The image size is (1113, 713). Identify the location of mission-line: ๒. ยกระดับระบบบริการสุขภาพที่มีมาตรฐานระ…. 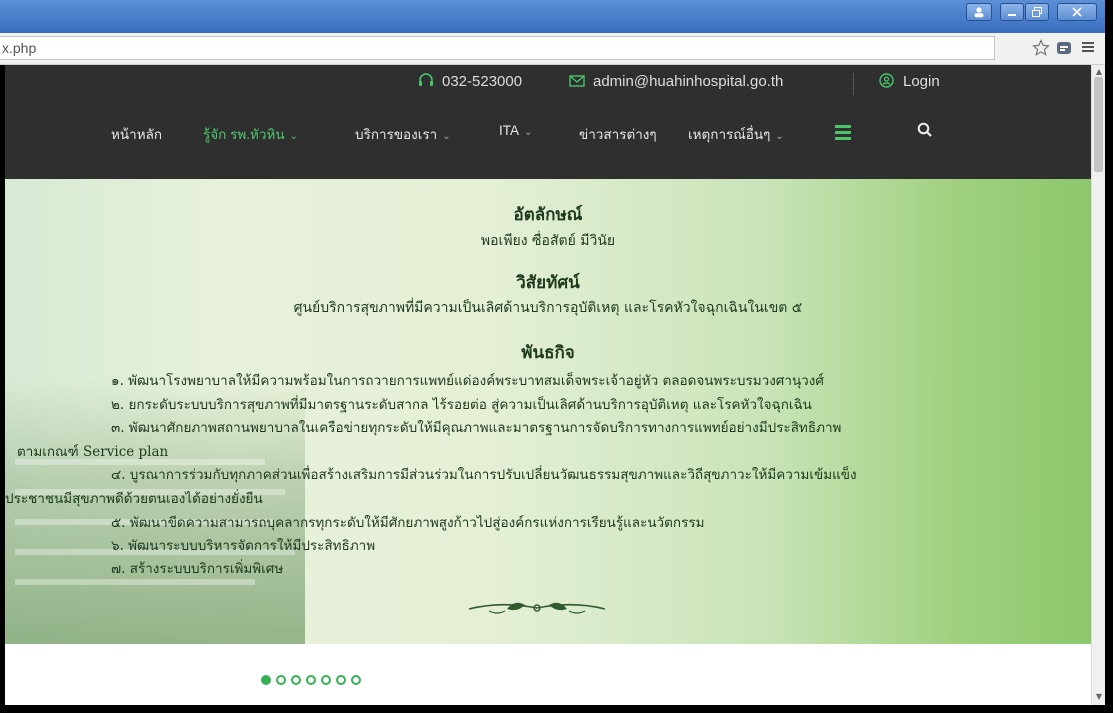
(461, 405).